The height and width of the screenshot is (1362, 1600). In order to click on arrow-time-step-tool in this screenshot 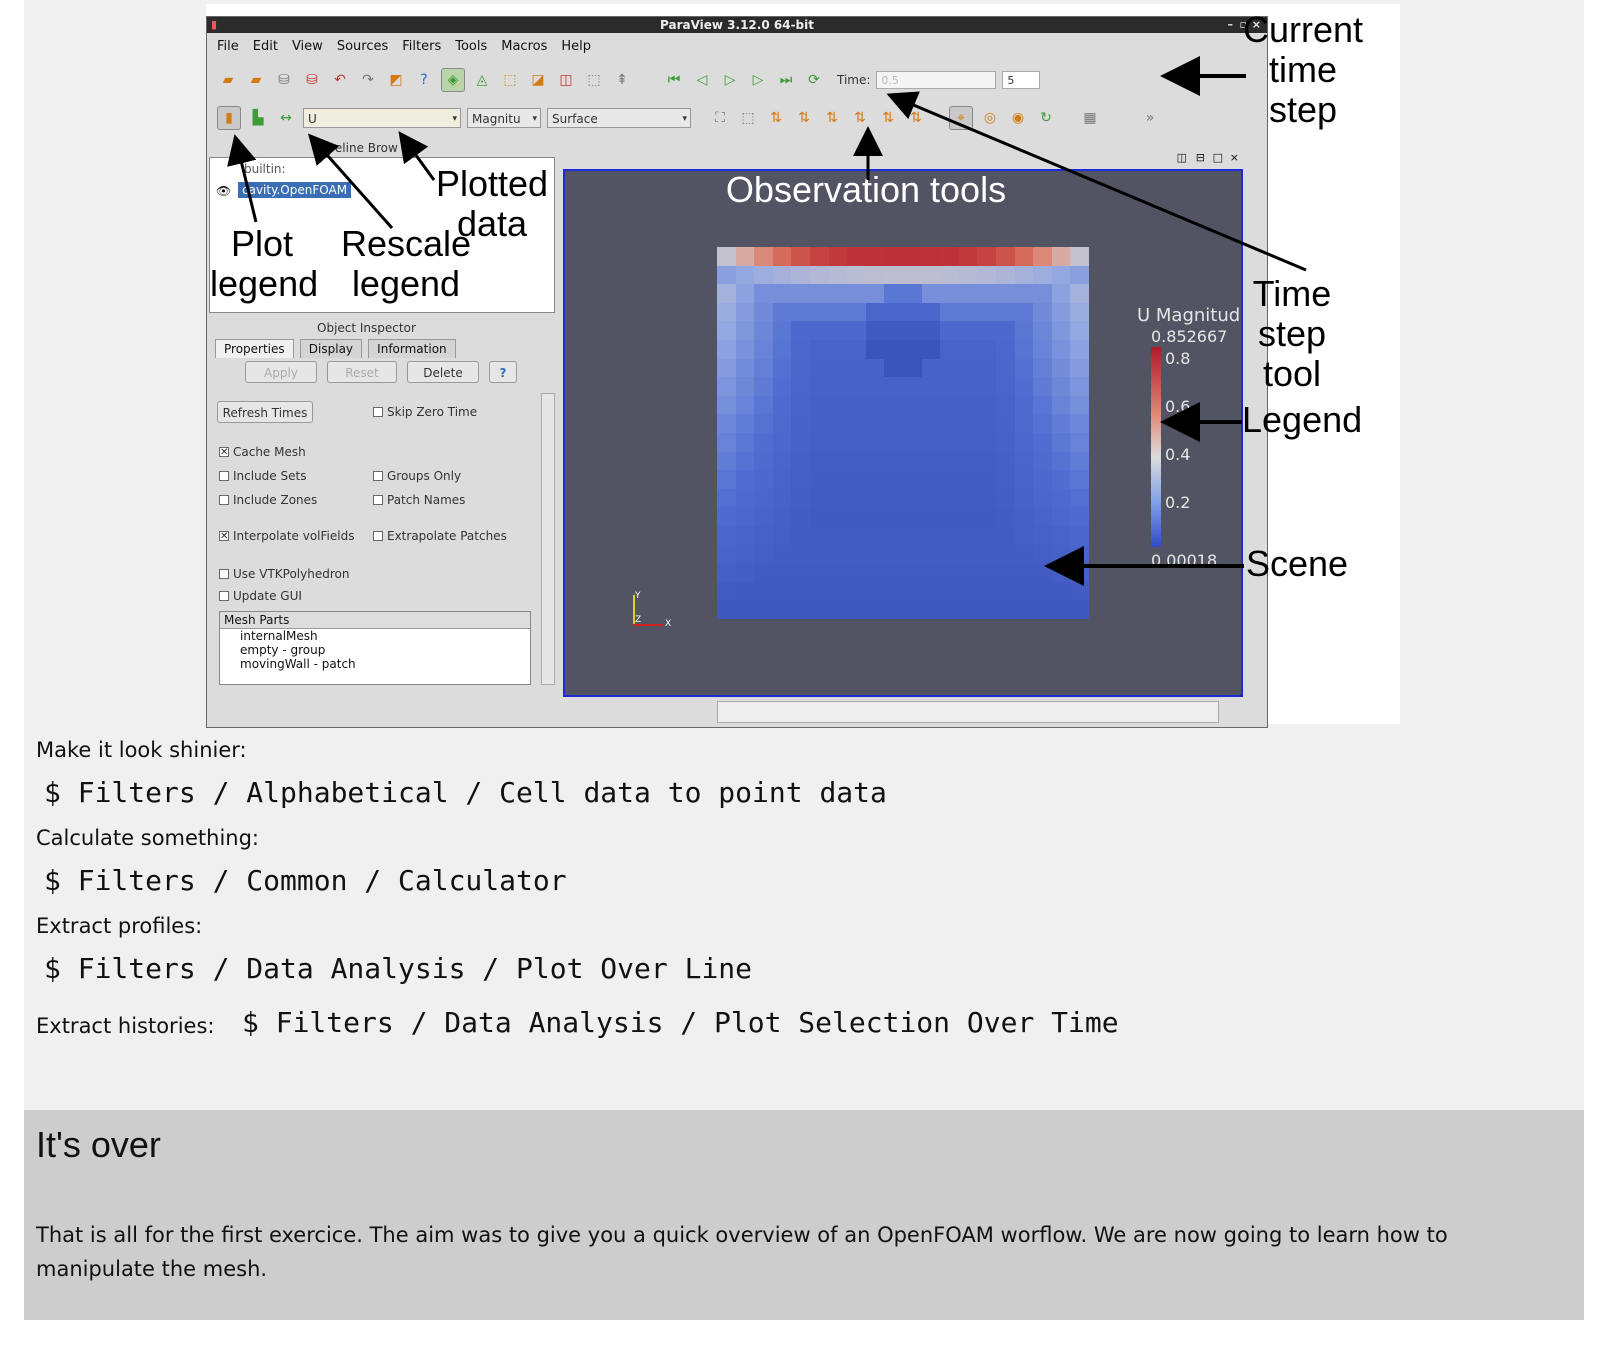, I will do `click(1096, 181)`.